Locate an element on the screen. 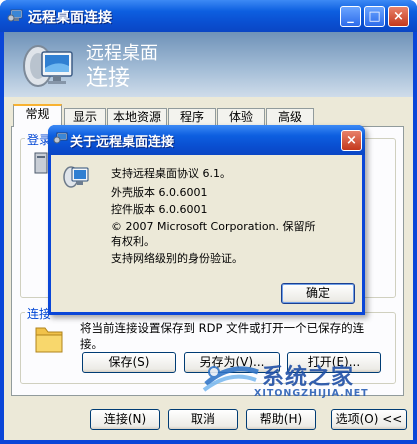 The image size is (417, 444). about-copyright: © 2007 Microsoft Corporation. 保留所有权利。 is located at coordinates (213, 234).